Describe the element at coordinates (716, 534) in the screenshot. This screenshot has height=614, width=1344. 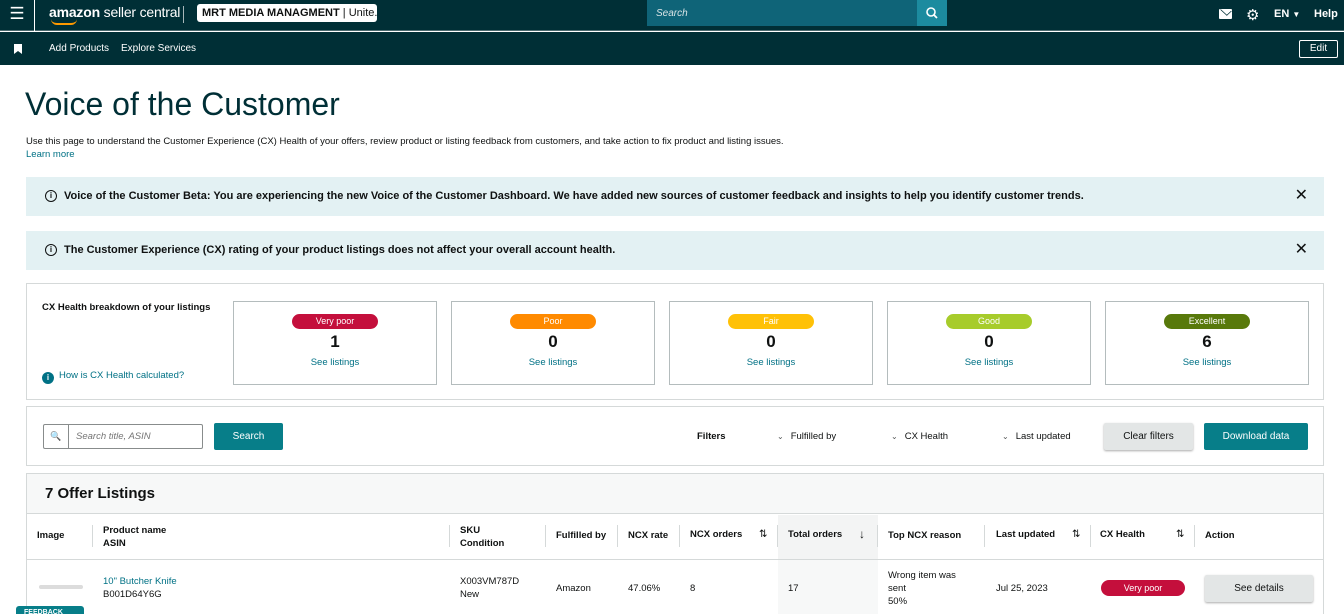
I see `col-ncx-orders: NCX orders` at that location.